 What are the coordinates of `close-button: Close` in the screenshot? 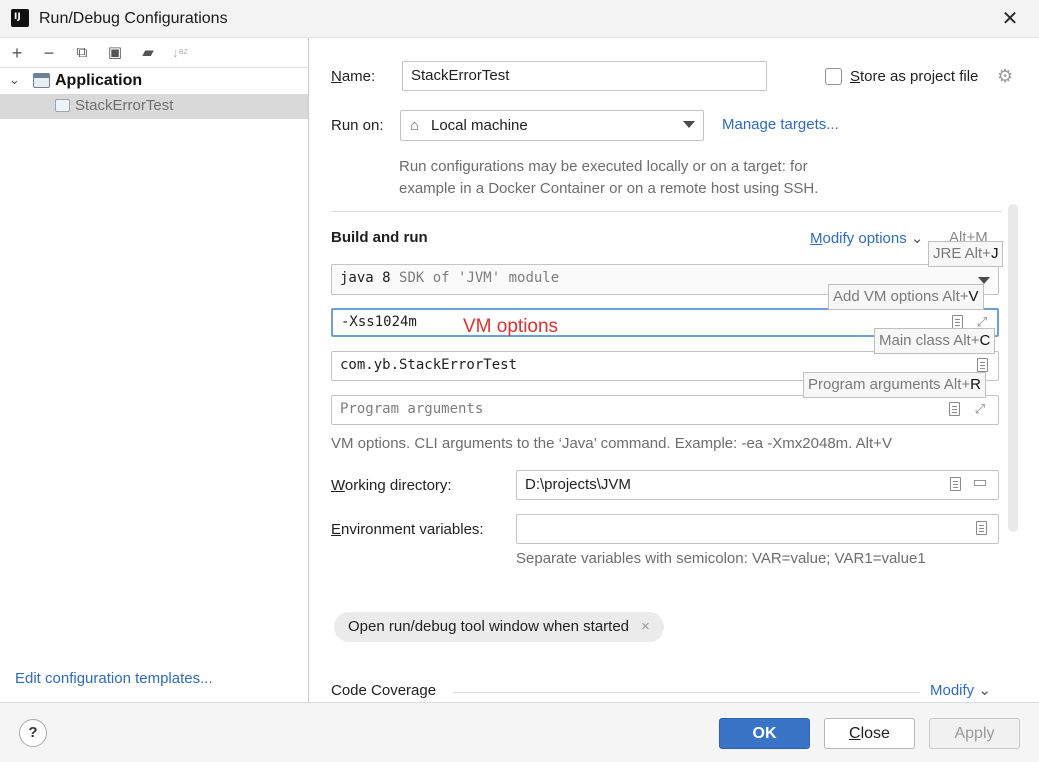 It's located at (869, 733).